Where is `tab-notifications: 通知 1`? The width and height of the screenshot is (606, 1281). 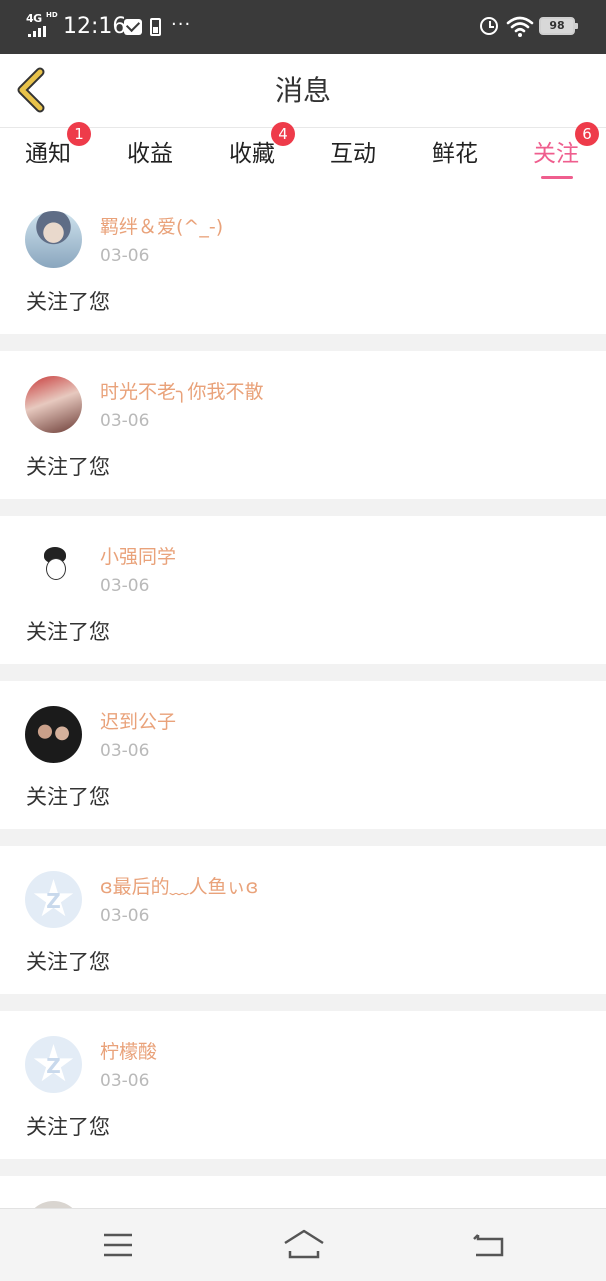
tab-notifications: 通知 1 is located at coordinates (58, 154).